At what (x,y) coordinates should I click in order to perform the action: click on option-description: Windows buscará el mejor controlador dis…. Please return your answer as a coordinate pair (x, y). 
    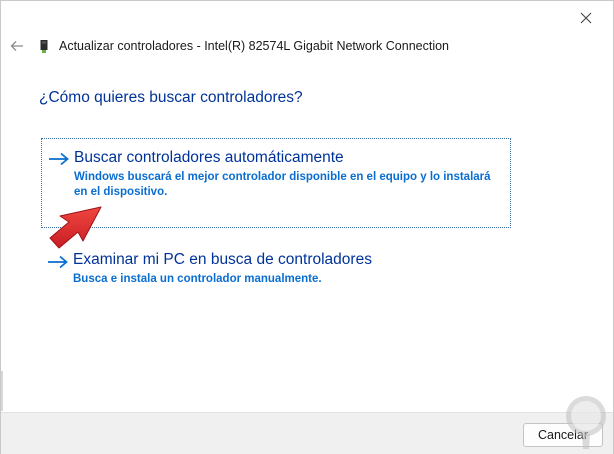
    Looking at the image, I should click on (282, 184).